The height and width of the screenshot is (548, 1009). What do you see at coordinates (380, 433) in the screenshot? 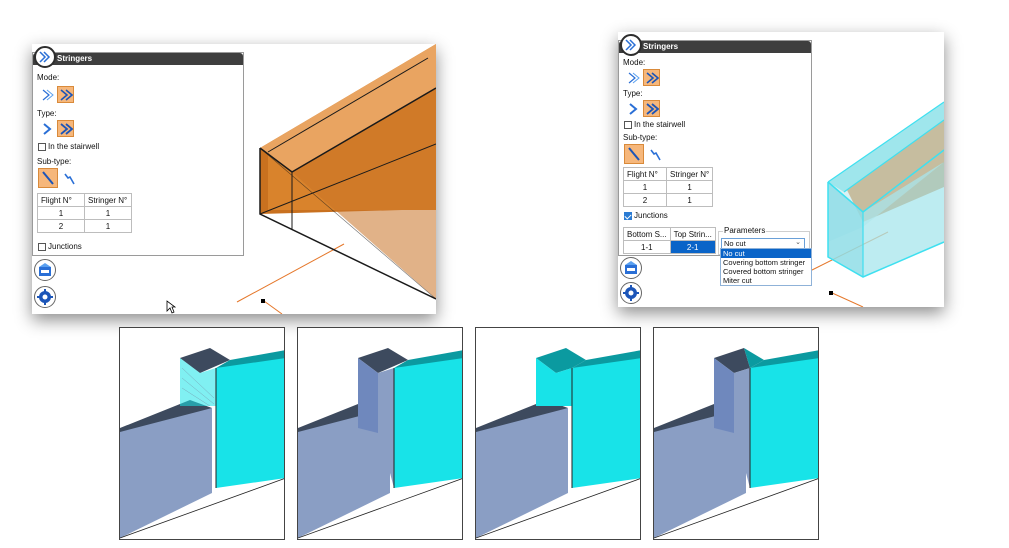
I see `junction-covering-image` at bounding box center [380, 433].